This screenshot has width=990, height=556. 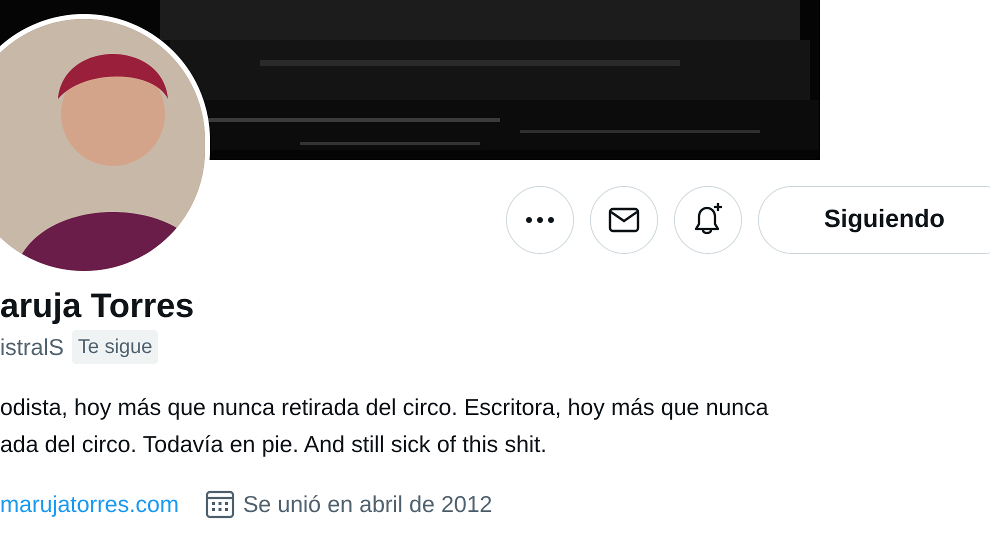 What do you see at coordinates (540, 220) in the screenshot?
I see `more-icon` at bounding box center [540, 220].